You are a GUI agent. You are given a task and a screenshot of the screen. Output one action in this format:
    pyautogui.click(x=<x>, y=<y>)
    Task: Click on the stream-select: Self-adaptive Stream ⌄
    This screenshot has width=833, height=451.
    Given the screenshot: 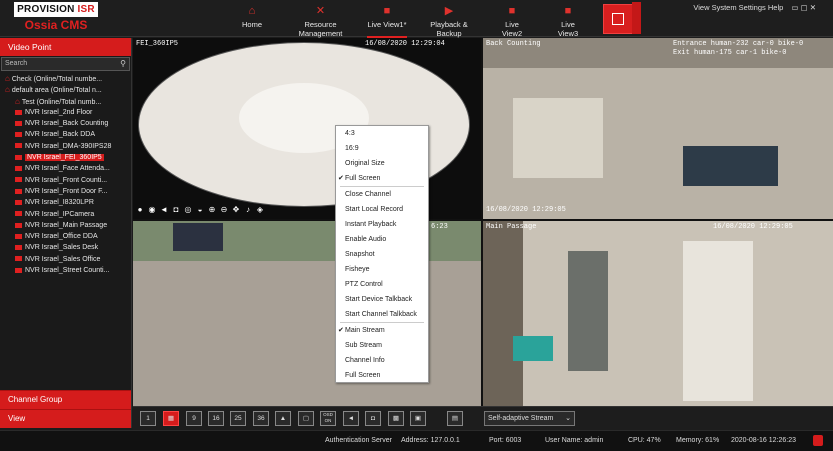 What is the action you would take?
    pyautogui.click(x=529, y=418)
    